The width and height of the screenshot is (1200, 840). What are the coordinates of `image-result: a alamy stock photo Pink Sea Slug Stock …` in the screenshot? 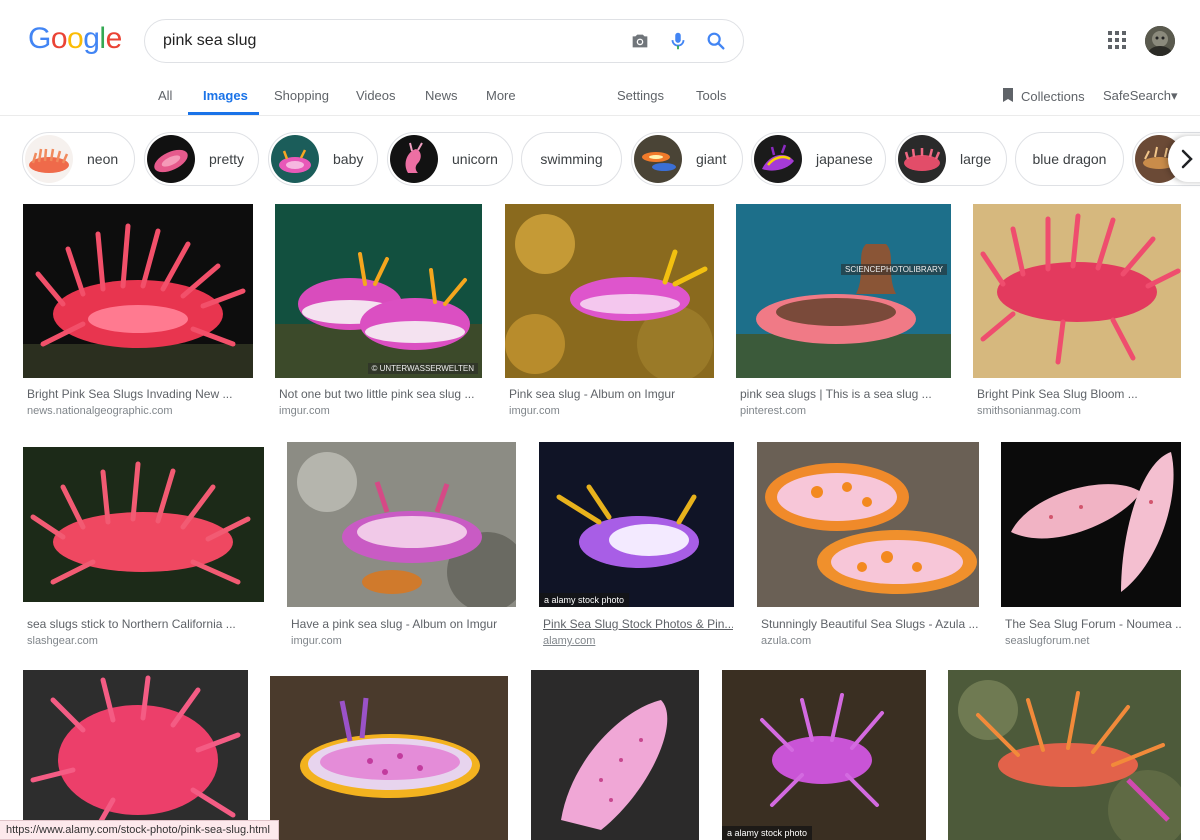 It's located at (636, 549).